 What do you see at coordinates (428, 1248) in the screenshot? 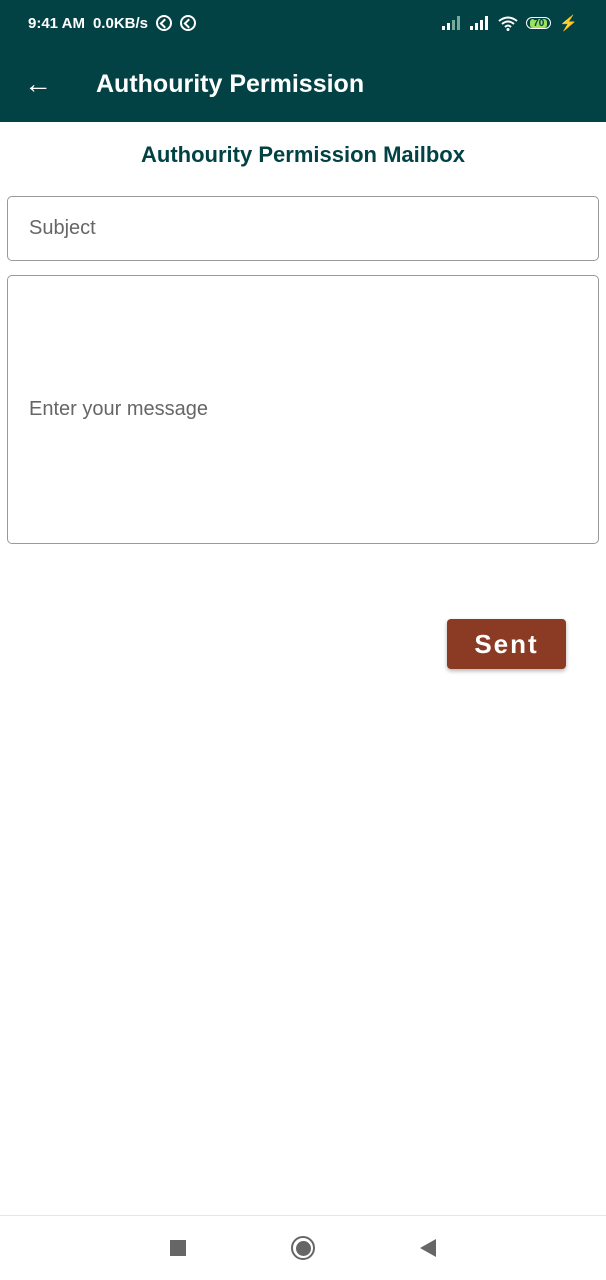
I see `back-icon` at bounding box center [428, 1248].